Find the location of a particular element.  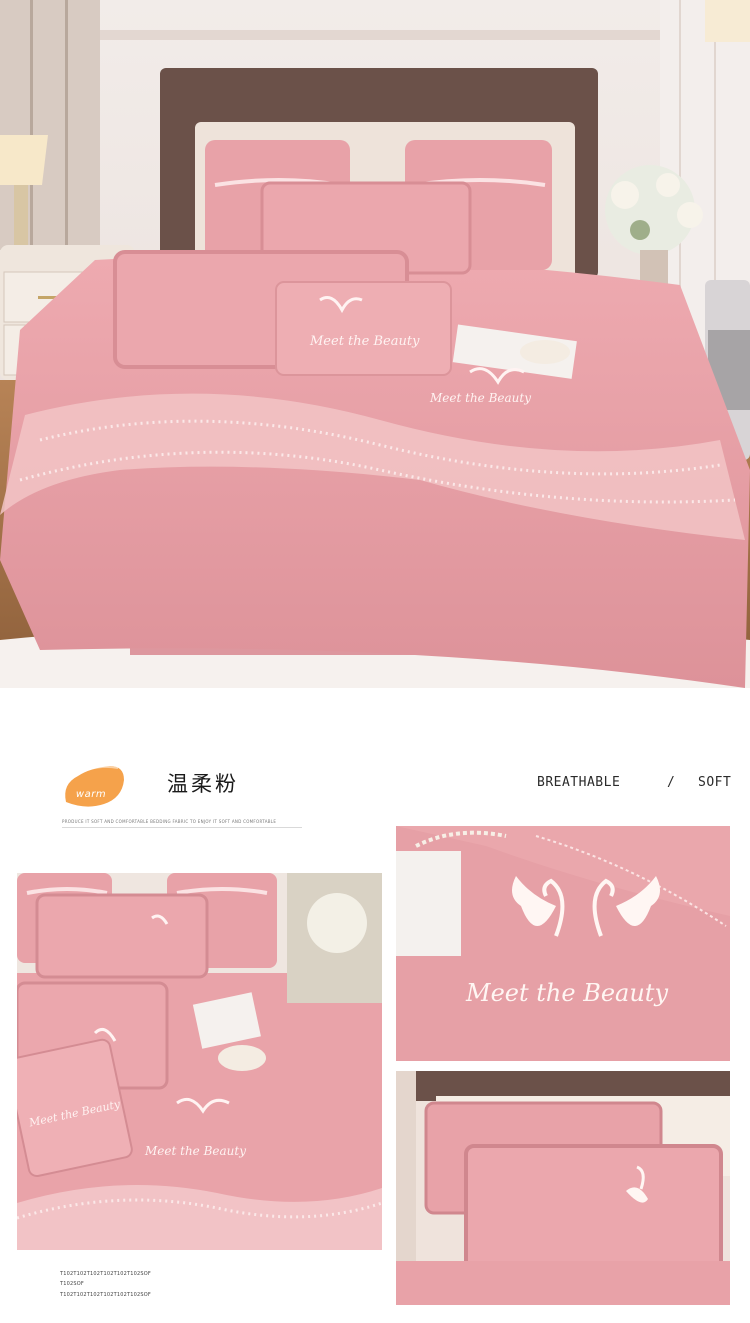

color-name-title: 温柔粉 is located at coordinates (203, 784).